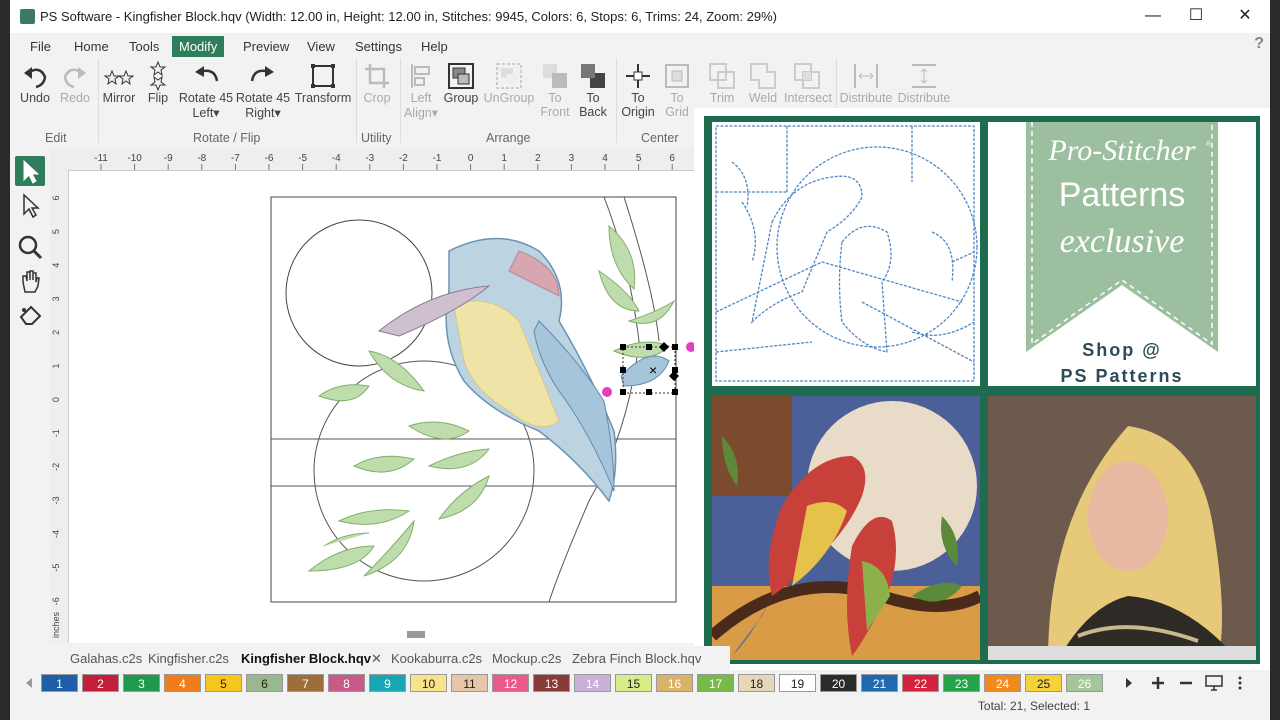 This screenshot has width=1280, height=720. I want to click on color-swatch-6: 6, so click(264, 683).